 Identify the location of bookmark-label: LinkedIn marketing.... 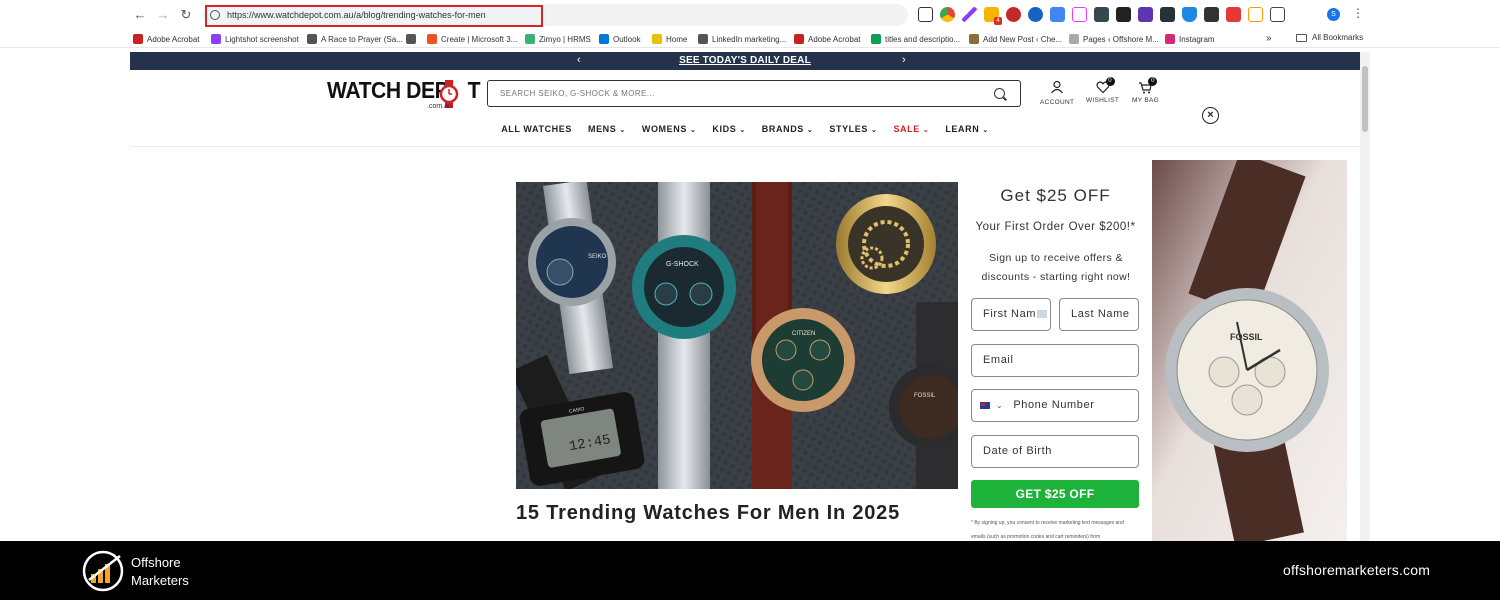
(749, 39).